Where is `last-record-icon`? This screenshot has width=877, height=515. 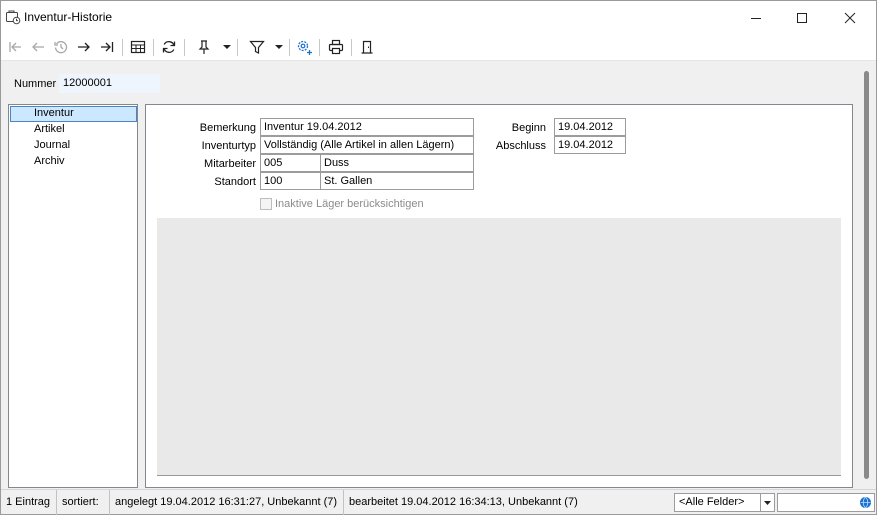 last-record-icon is located at coordinates (107, 47).